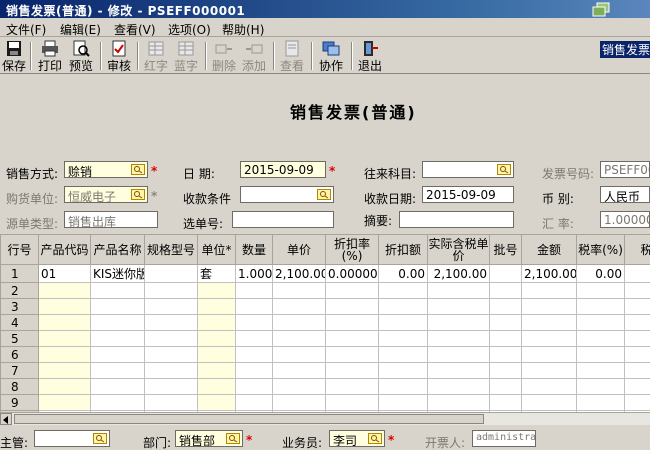 The width and height of the screenshot is (650, 450). What do you see at coordinates (283, 219) in the screenshot?
I see `select-number-field` at bounding box center [283, 219].